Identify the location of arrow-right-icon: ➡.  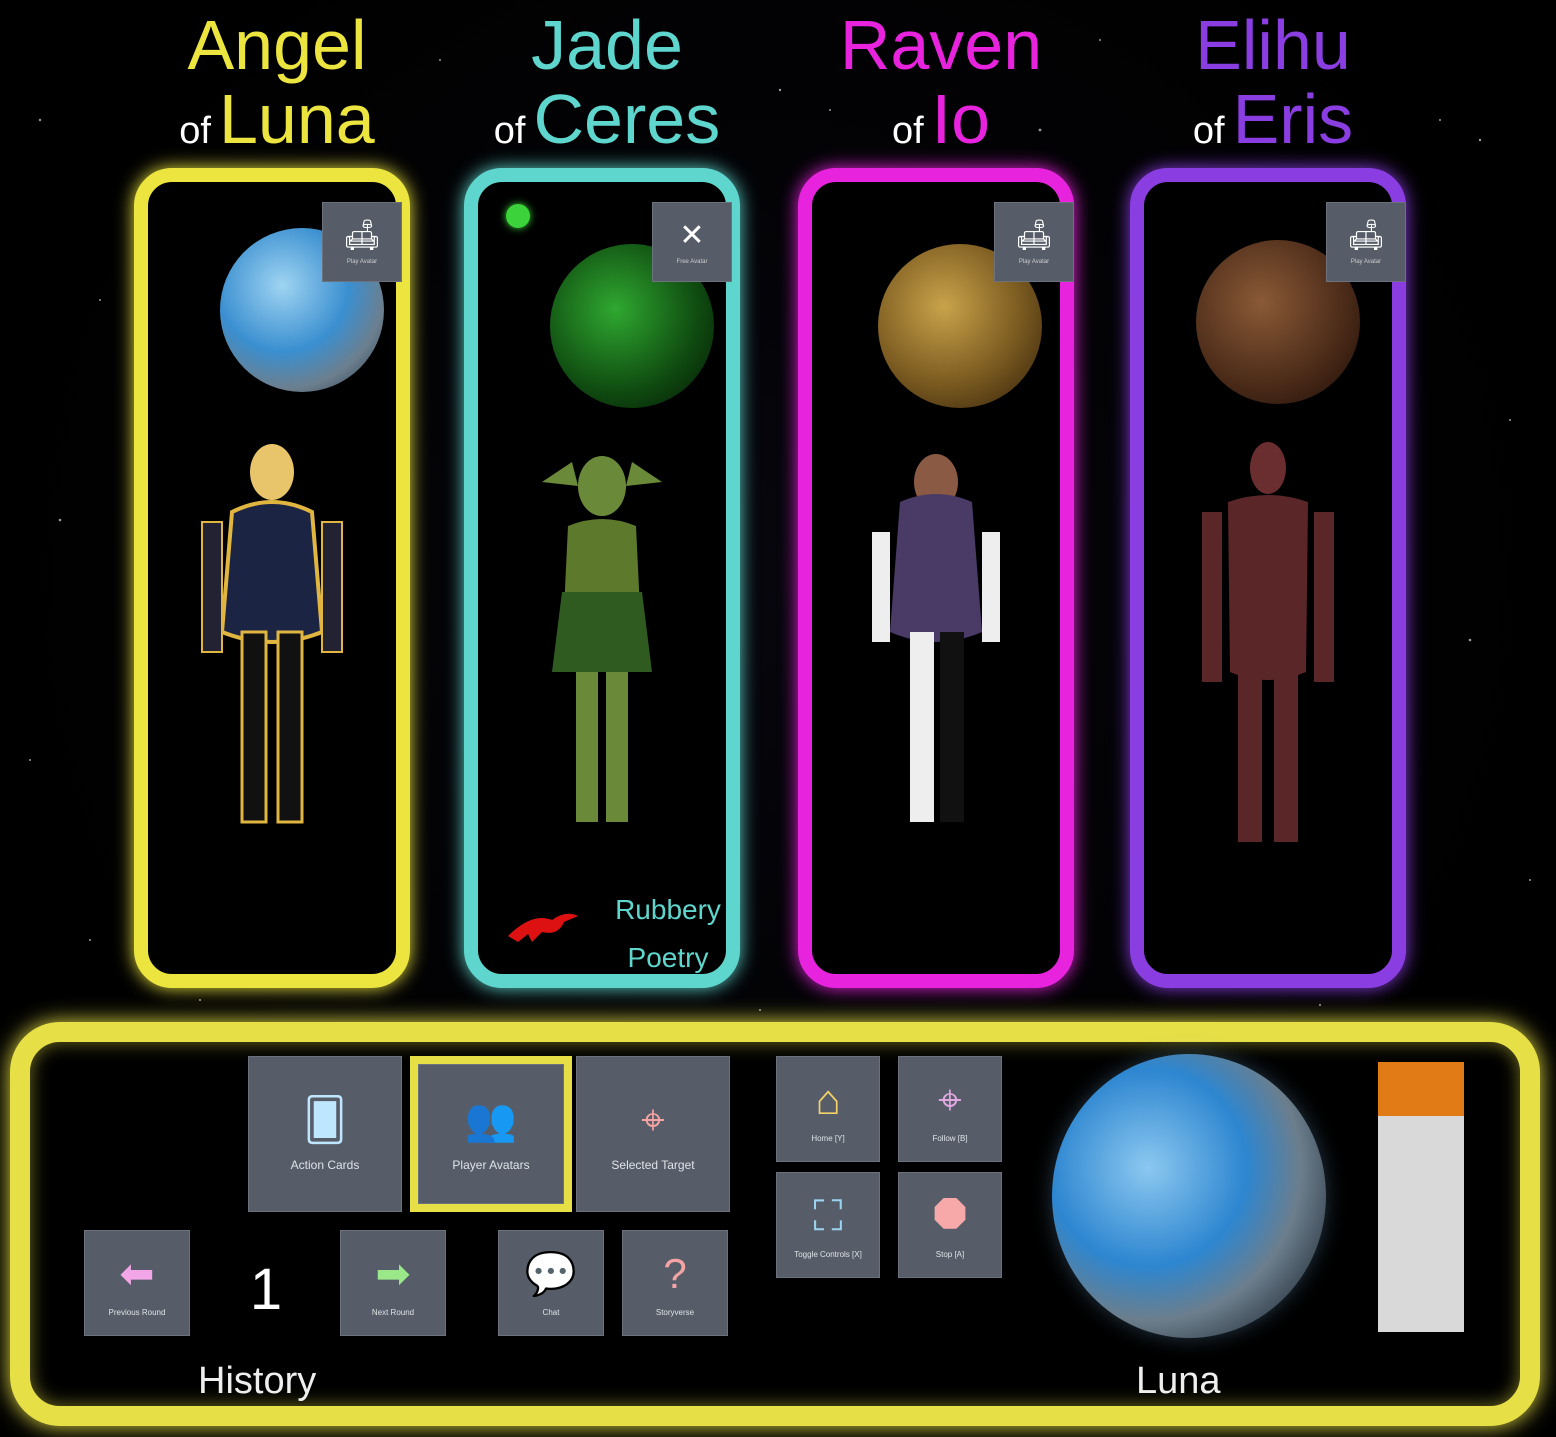
(393, 1273).